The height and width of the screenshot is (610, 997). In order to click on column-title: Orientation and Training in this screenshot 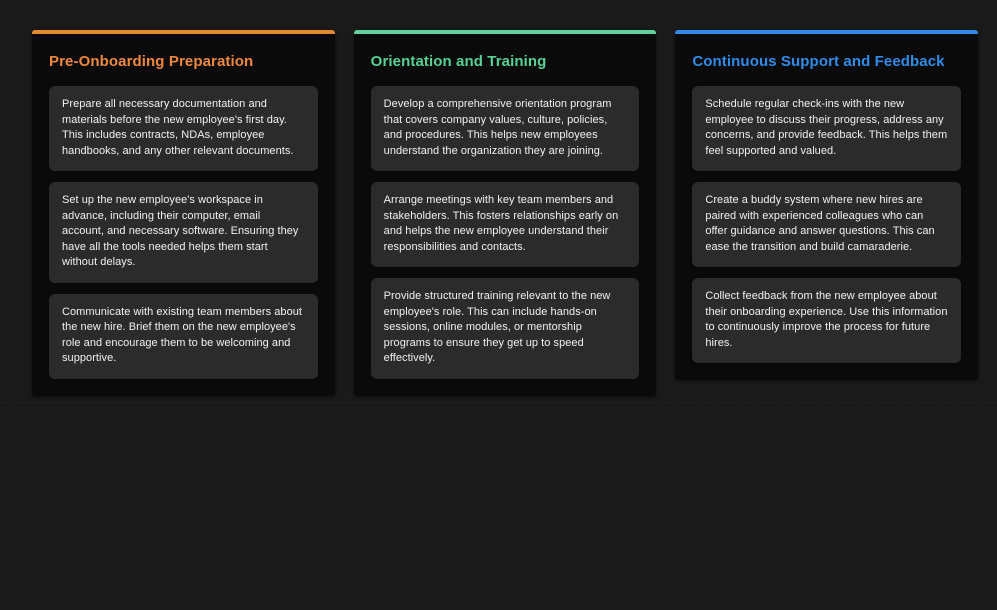, I will do `click(458, 61)`.